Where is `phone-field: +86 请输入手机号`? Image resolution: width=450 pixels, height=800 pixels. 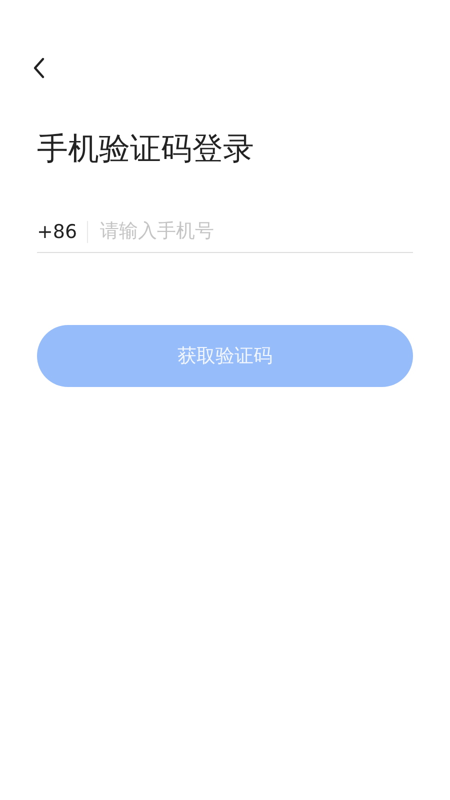 phone-field: +86 请输入手机号 is located at coordinates (225, 232).